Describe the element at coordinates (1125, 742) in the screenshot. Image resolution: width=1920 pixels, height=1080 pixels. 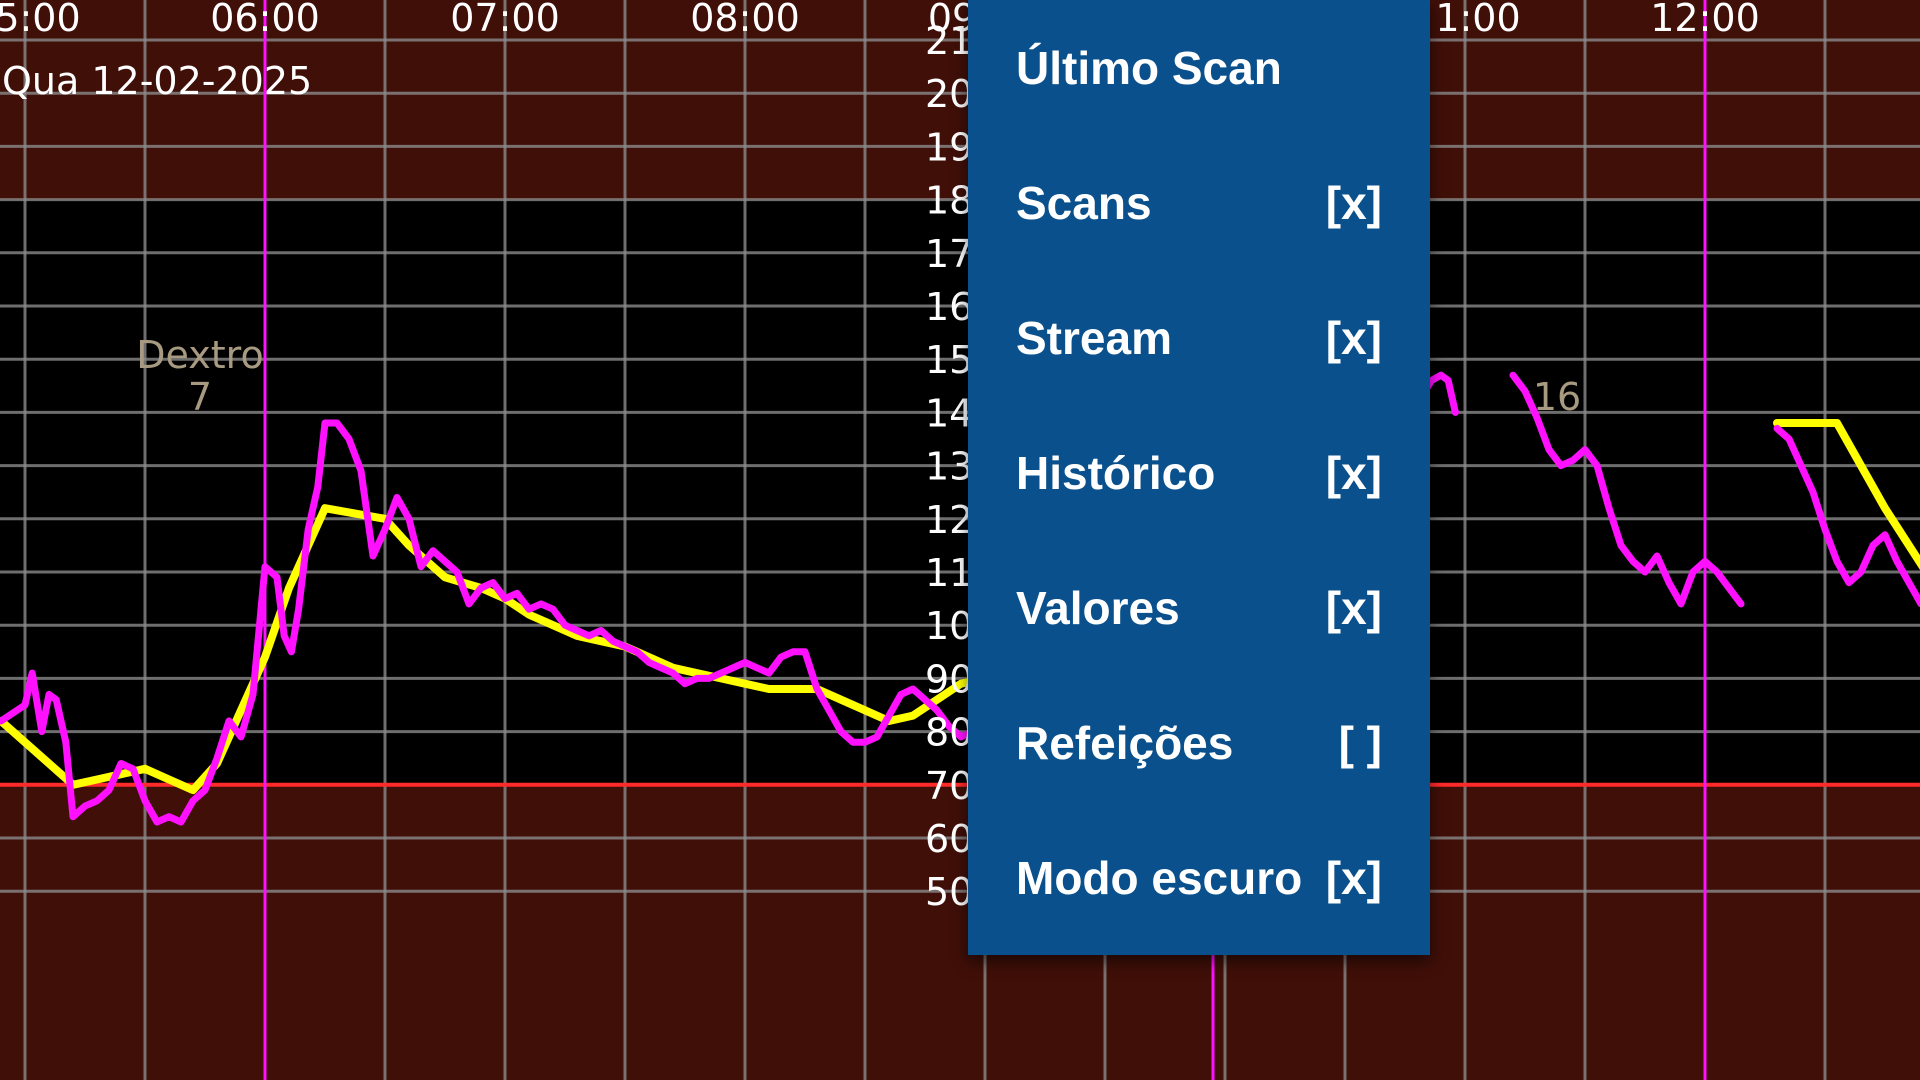
I see `menu-item-label: Refeições` at that location.